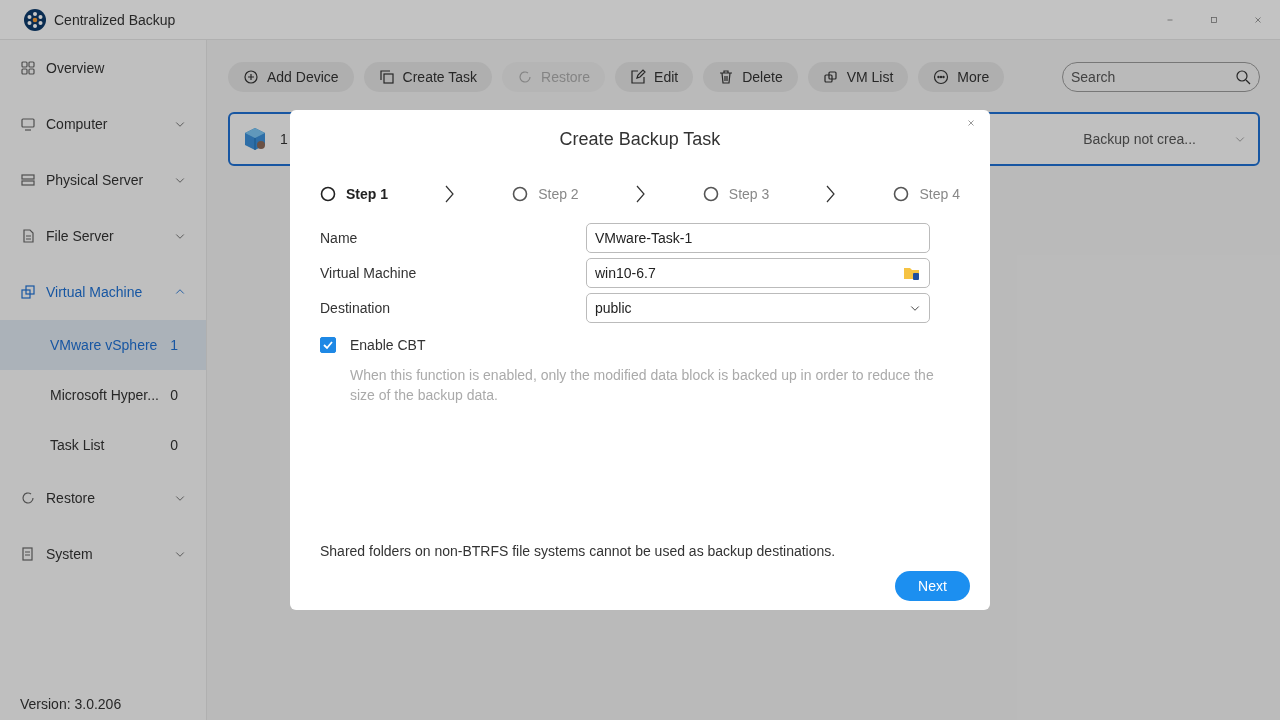 The width and height of the screenshot is (1280, 720). Describe the element at coordinates (654, 77) in the screenshot. I see `toolbar-button: Edit` at that location.